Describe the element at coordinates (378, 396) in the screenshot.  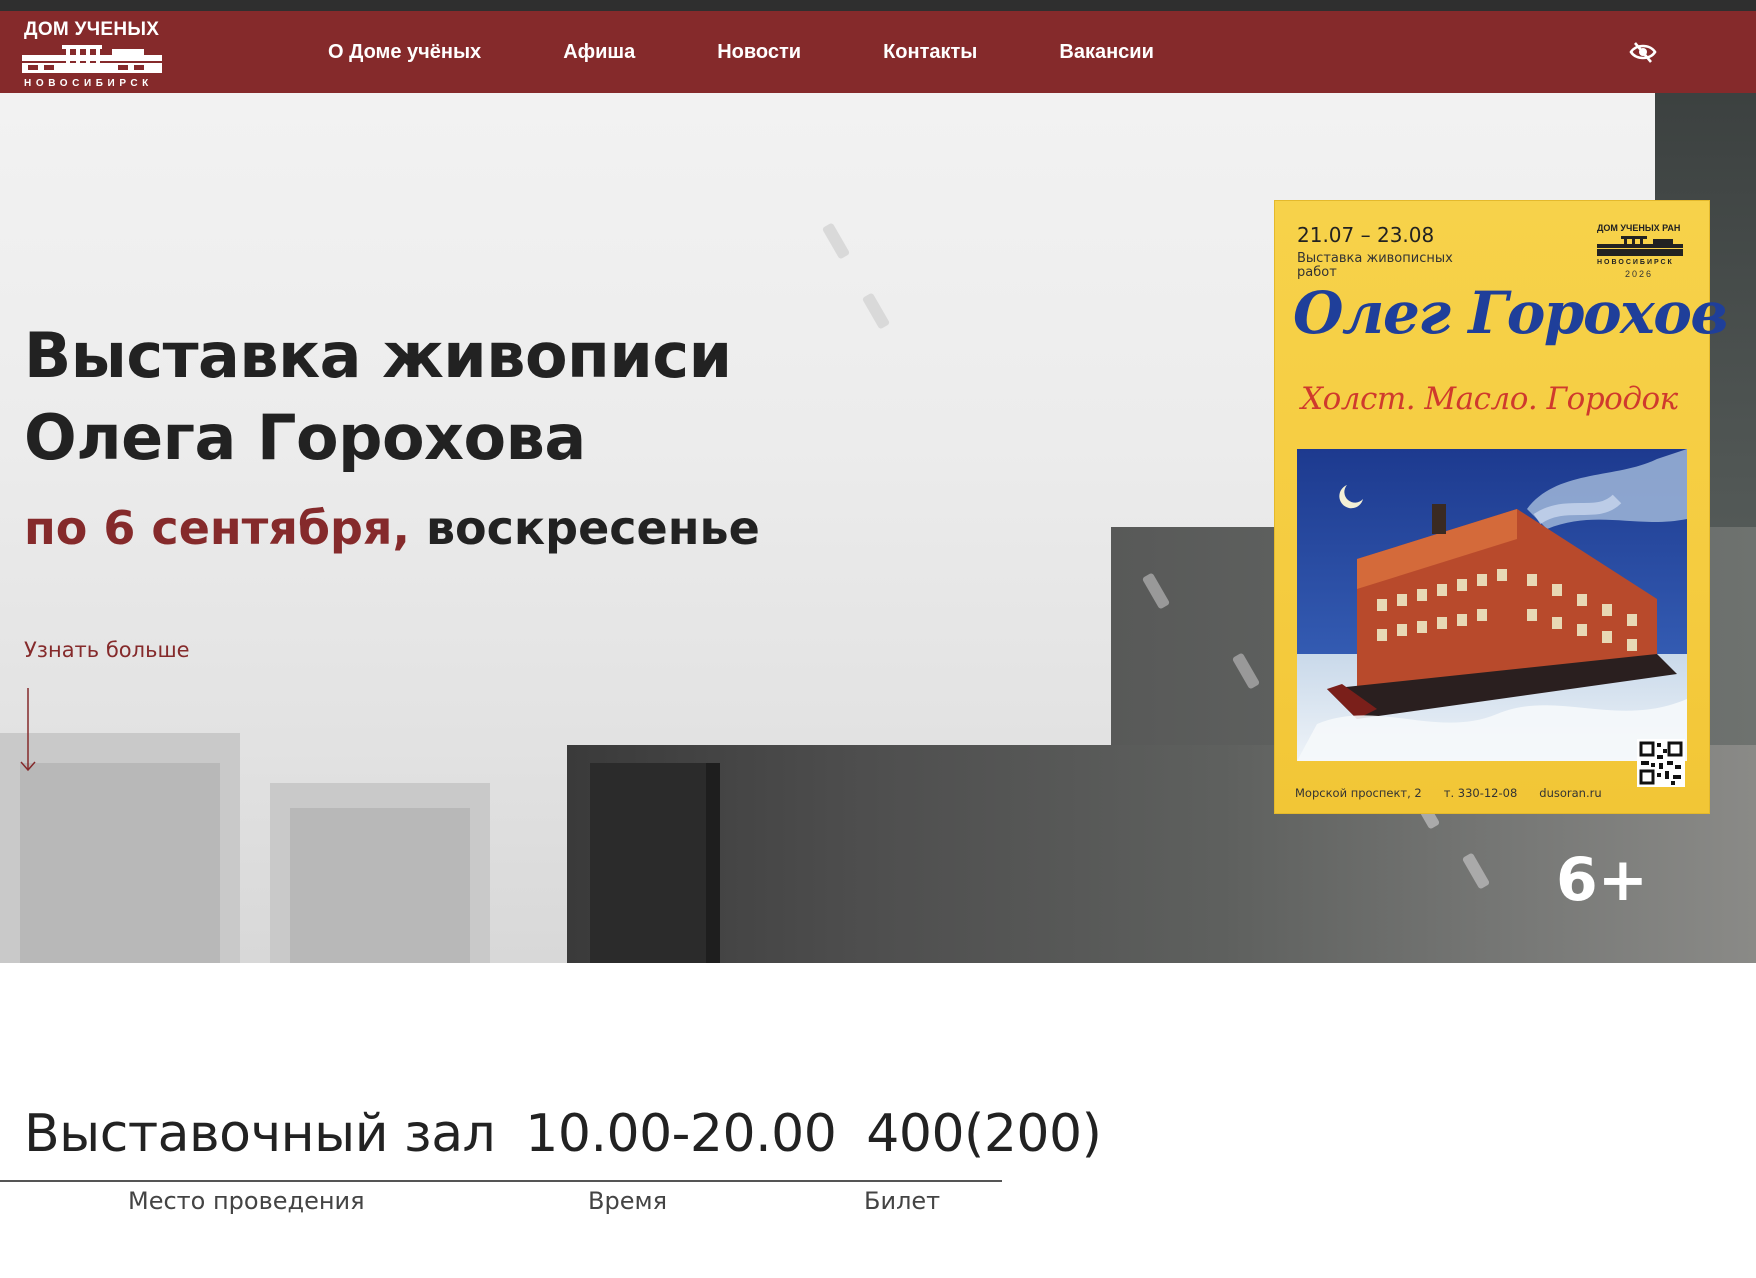
I see `event-title: Выставка живописи Олега Горохова` at that location.